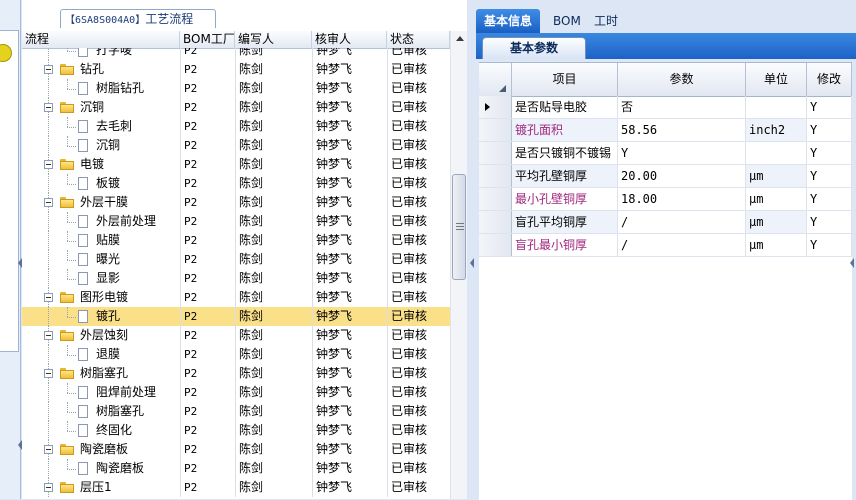  I want to click on column-header-item: 项目, so click(565, 79).